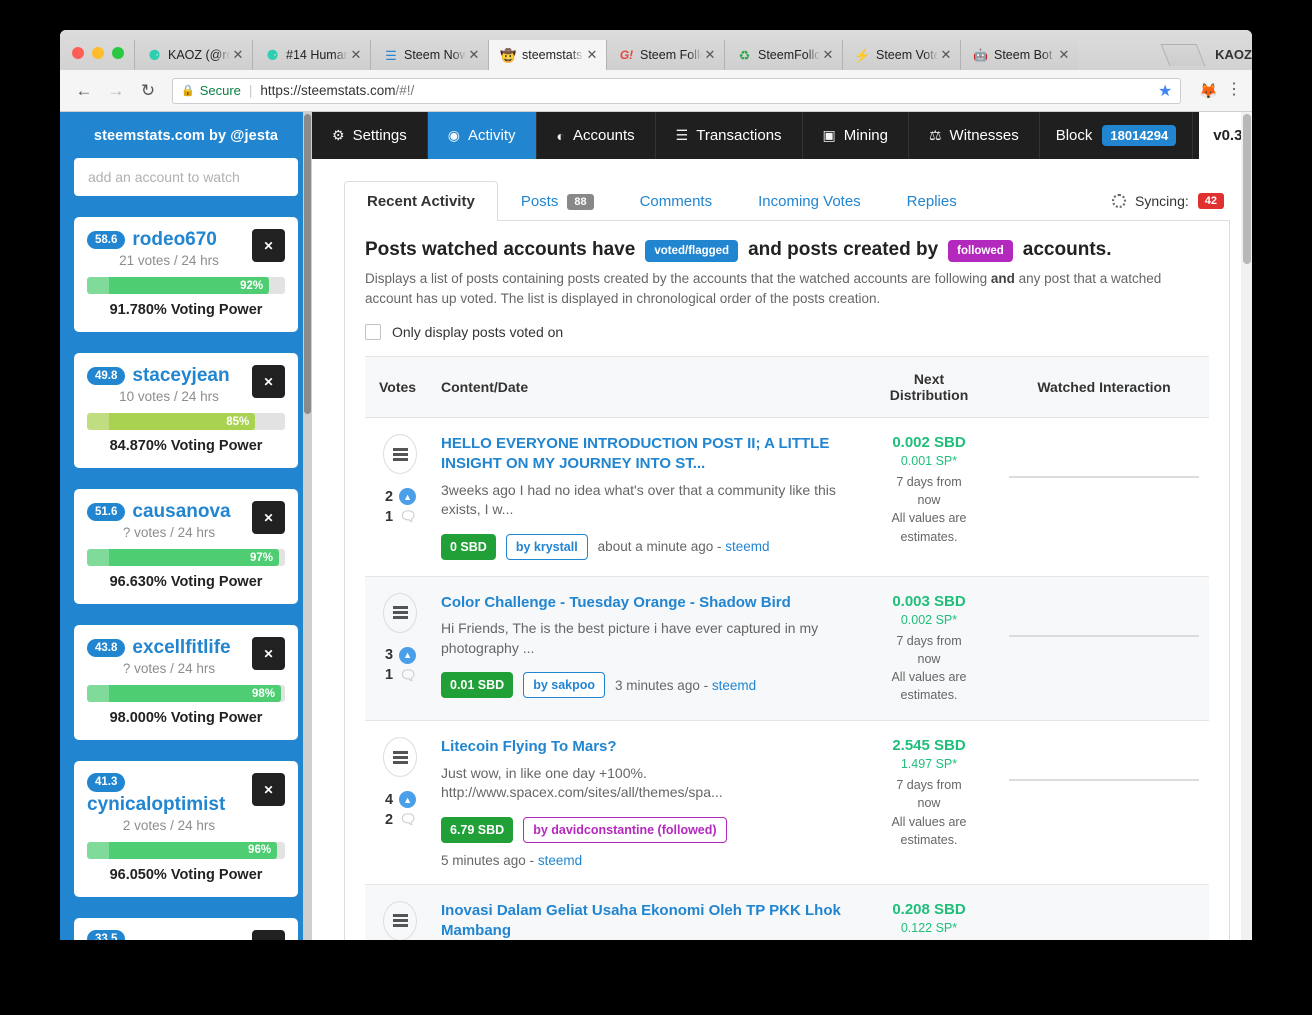 This screenshot has width=1312, height=1015. Describe the element at coordinates (935, 135) in the screenshot. I see `scales-icon: ⚖` at that location.